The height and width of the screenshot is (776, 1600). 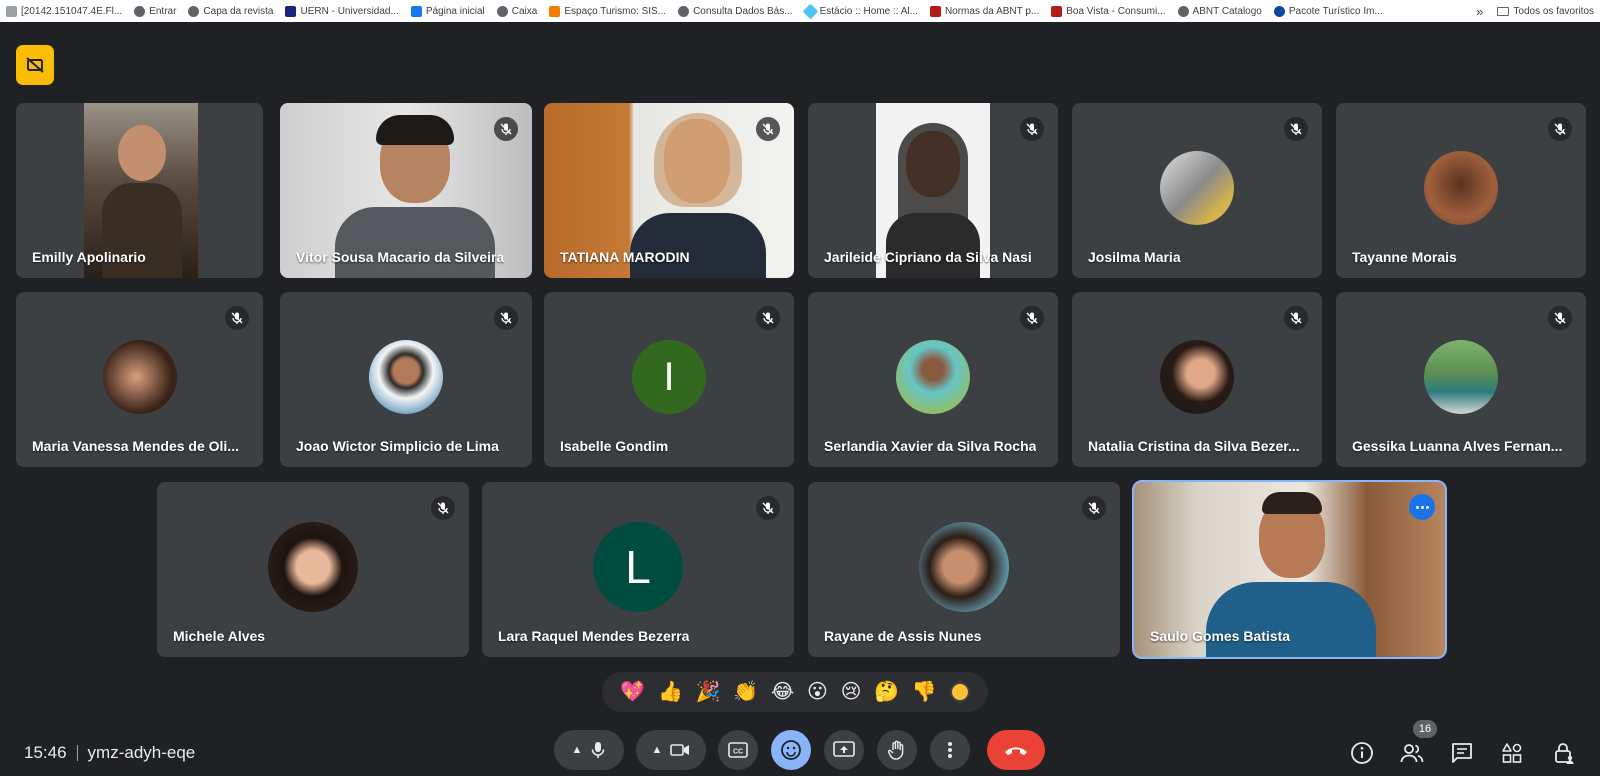 What do you see at coordinates (1564, 753) in the screenshot?
I see `host-controls-button` at bounding box center [1564, 753].